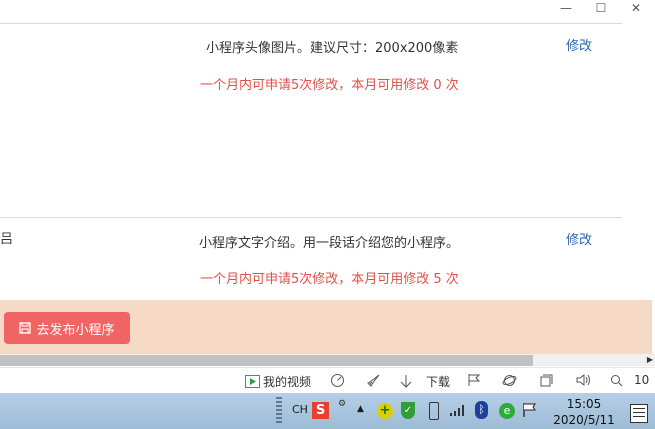 Image resolution: width=655 pixels, height=429 pixels. I want to click on window-restore-icon, so click(546, 380).